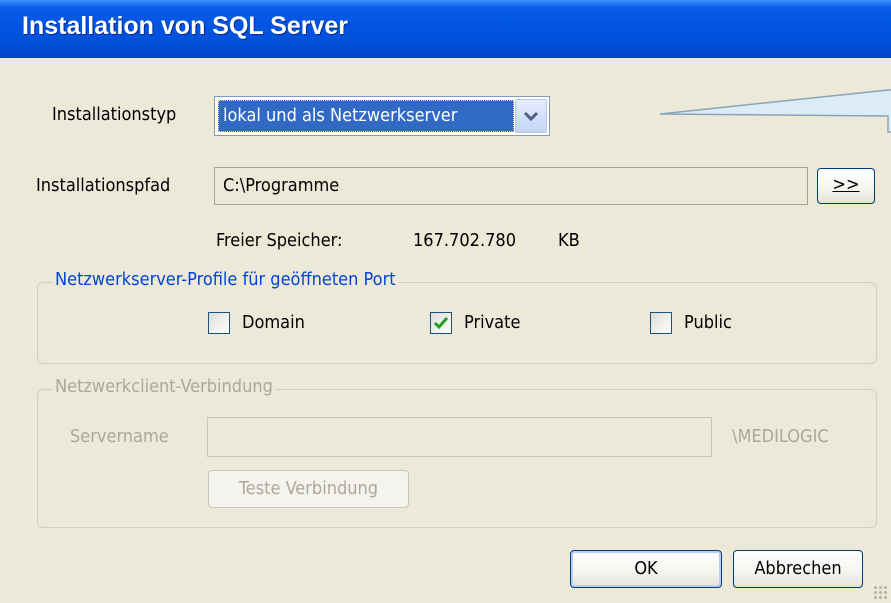 The height and width of the screenshot is (603, 891). Describe the element at coordinates (164, 386) in the screenshot. I see `client-connection-legend: Netzwerkclient-Verbindung` at that location.